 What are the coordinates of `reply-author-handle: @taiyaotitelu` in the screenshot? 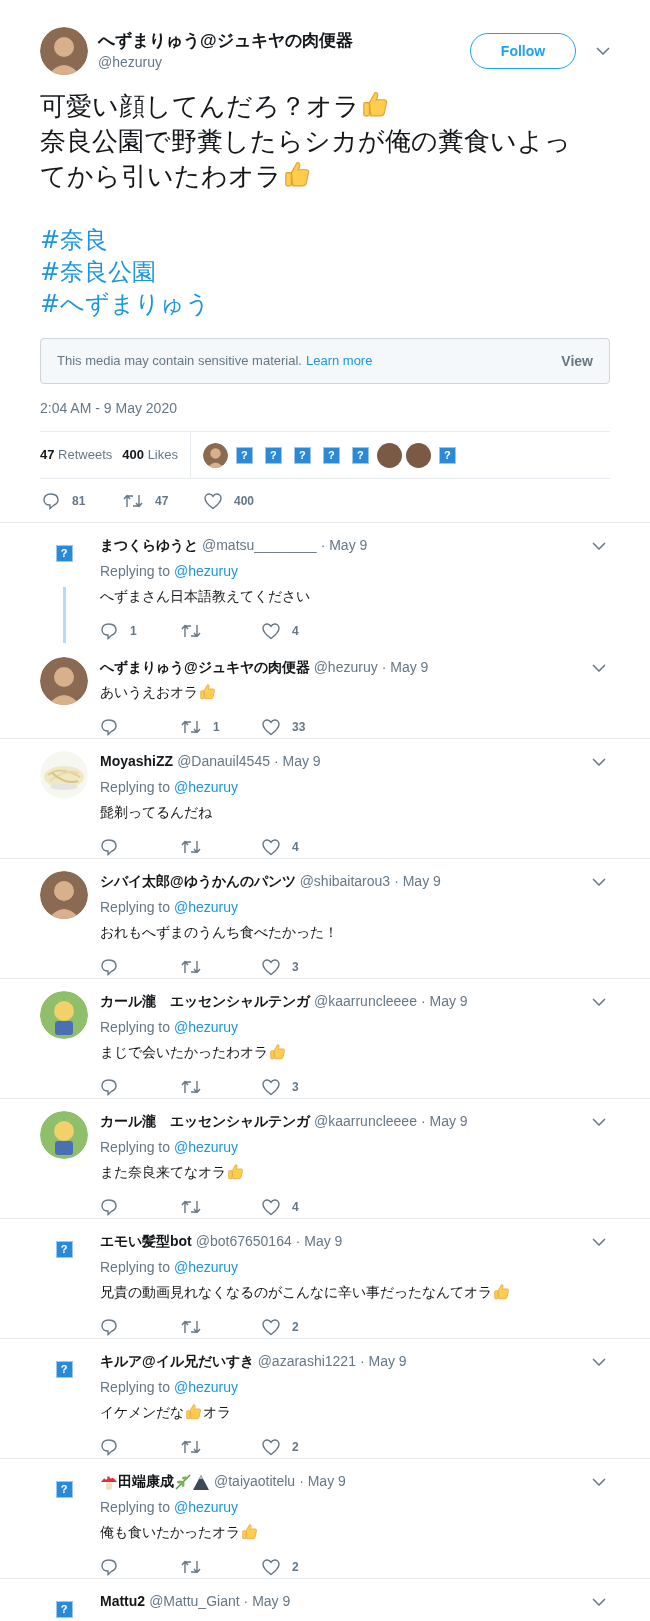 It's located at (255, 1481).